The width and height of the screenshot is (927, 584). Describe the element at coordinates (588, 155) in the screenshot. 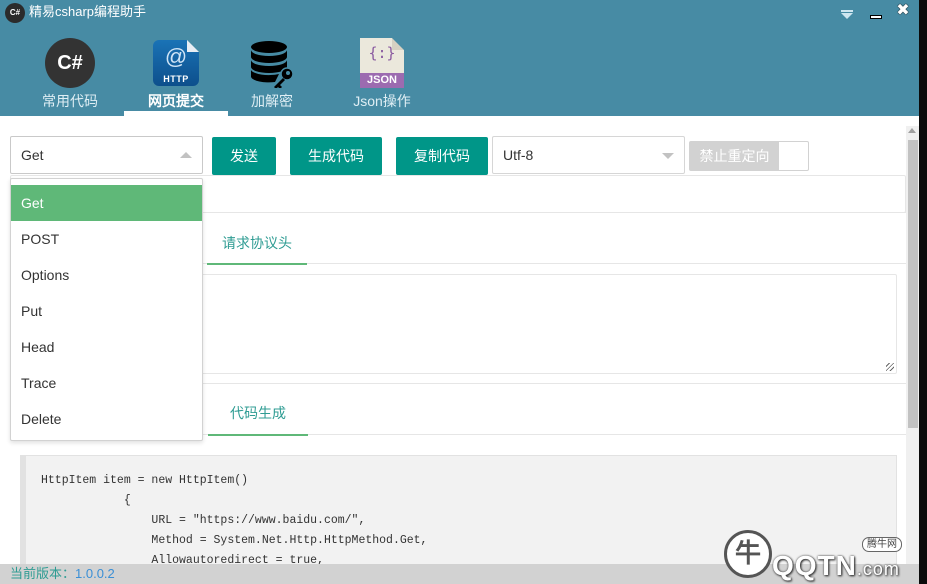

I see `encoding-select: Utf-8` at that location.